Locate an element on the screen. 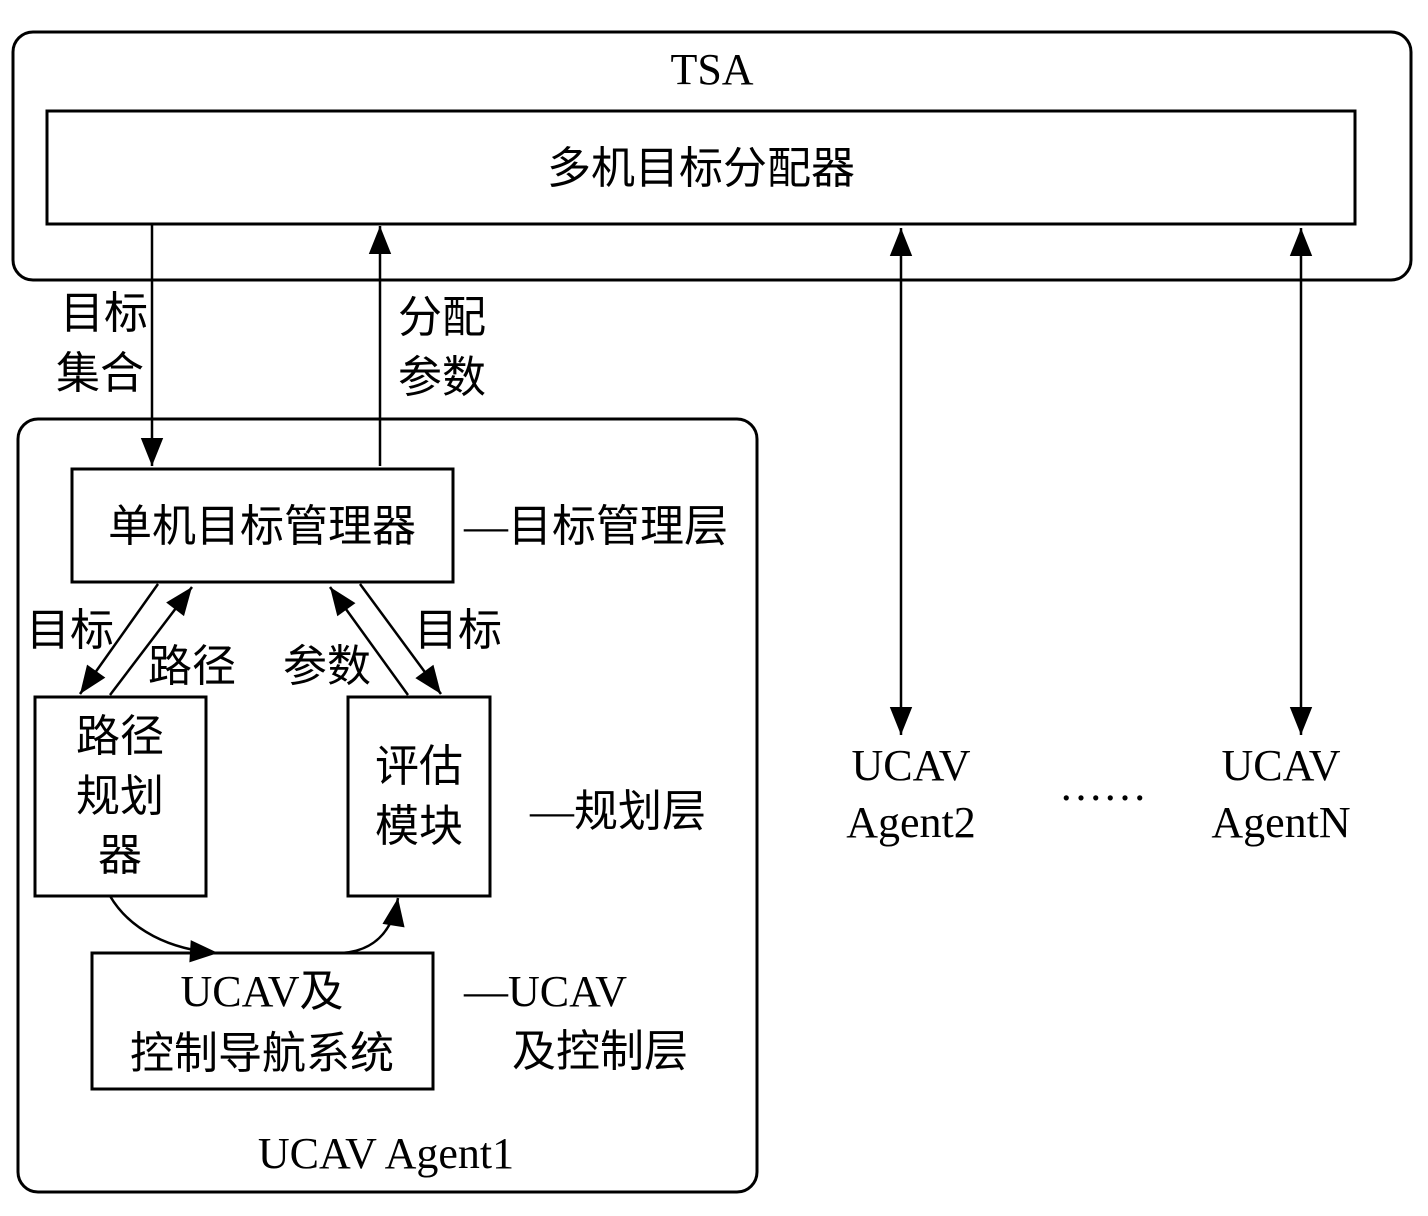 The height and width of the screenshot is (1216, 1428). single-manager-label: 单机目标管理器 is located at coordinates (262, 526).